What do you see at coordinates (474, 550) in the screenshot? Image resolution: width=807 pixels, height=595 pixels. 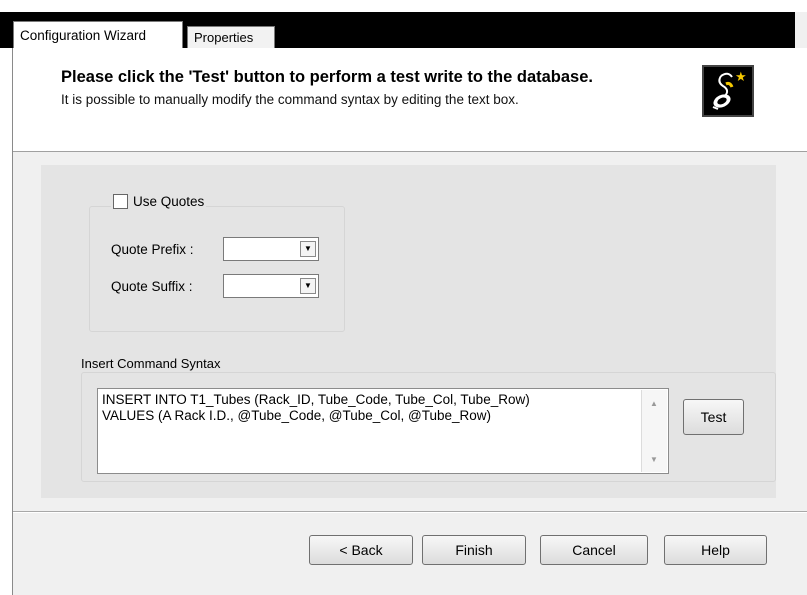 I see `finish-button: Finish` at bounding box center [474, 550].